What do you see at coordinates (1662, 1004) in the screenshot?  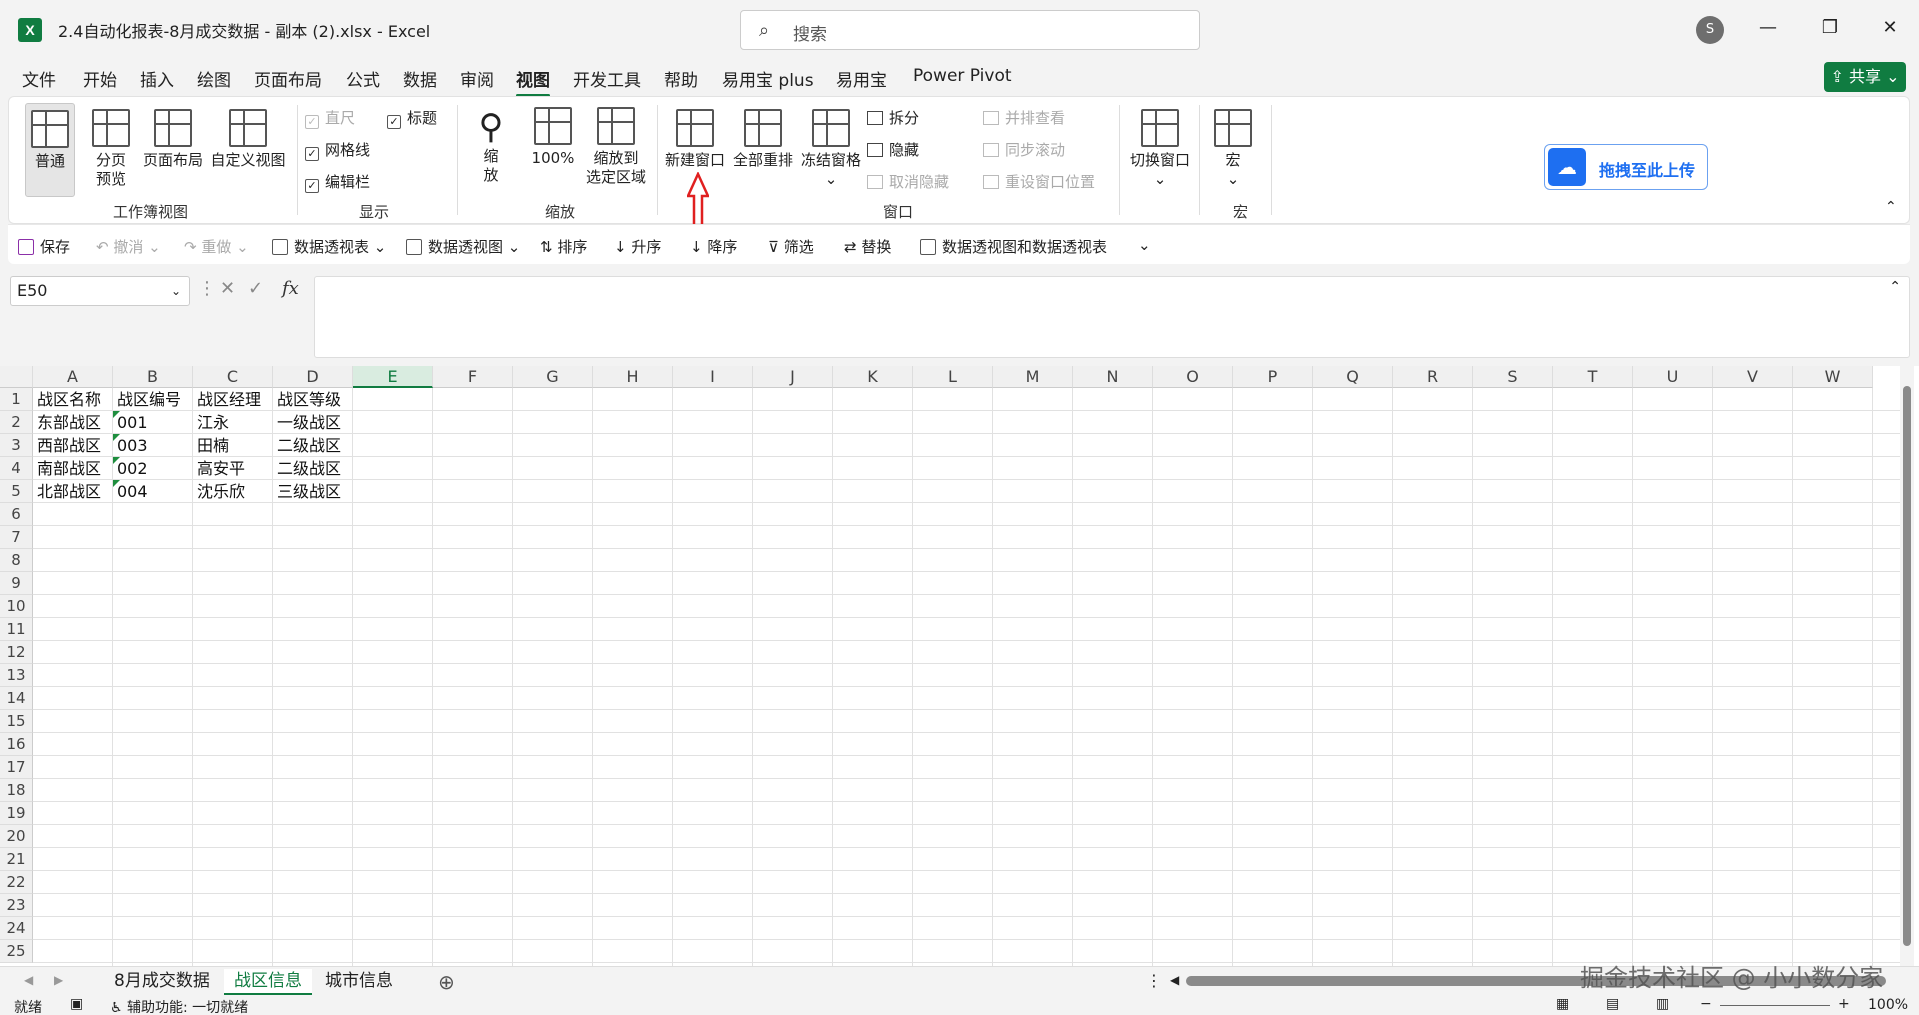 I see `page-break-status-icon: ▥` at bounding box center [1662, 1004].